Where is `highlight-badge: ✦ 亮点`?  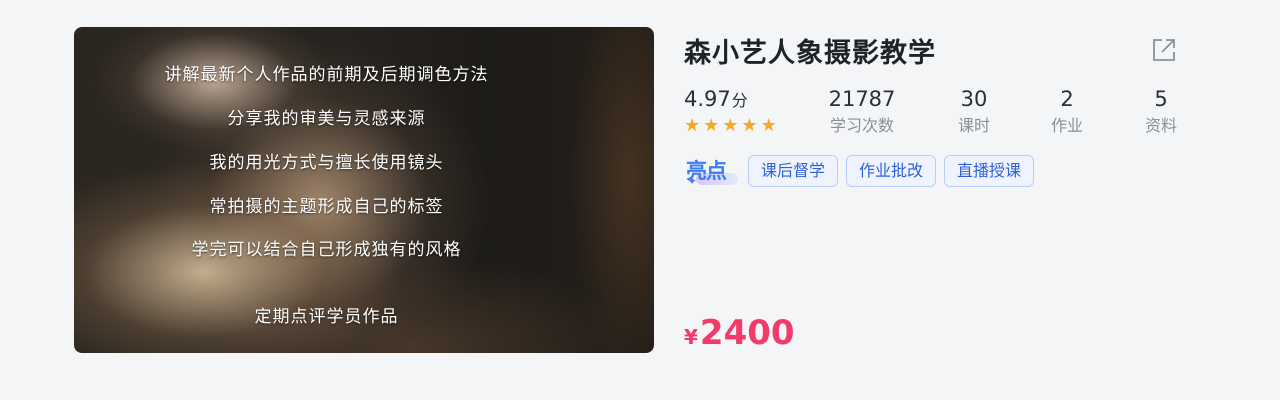
highlight-badge: ✦ 亮点 is located at coordinates (712, 171).